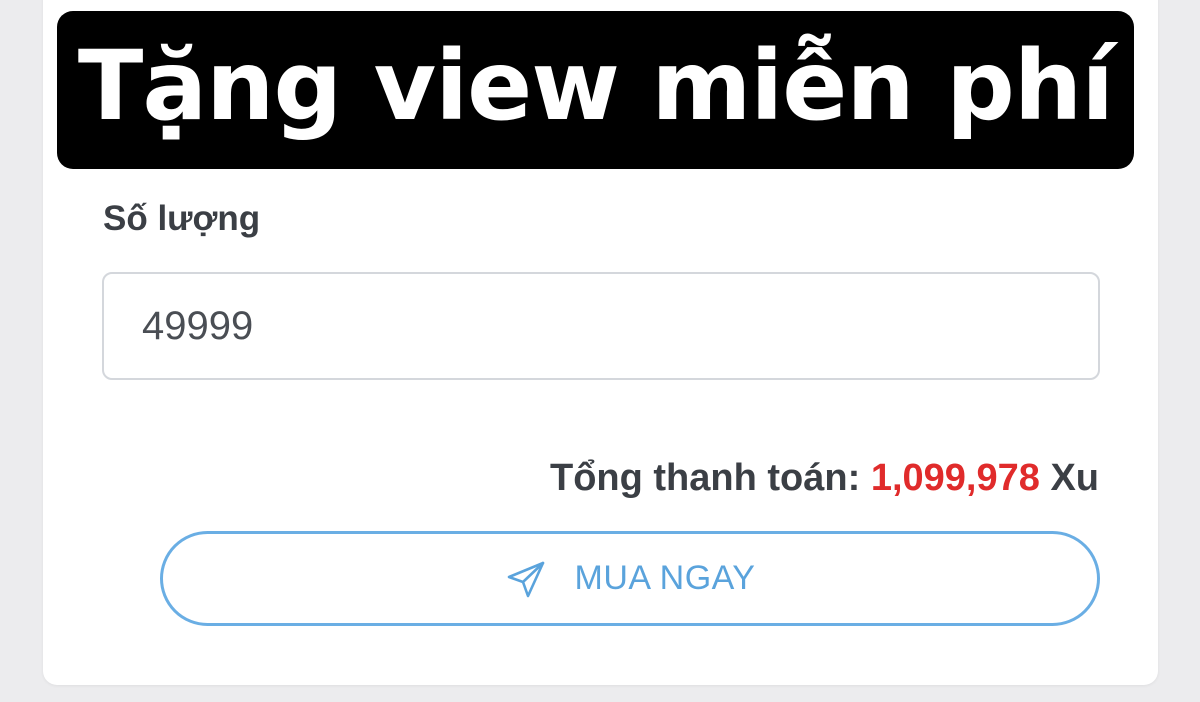  Describe the element at coordinates (601, 326) in the screenshot. I see `quantity-input` at that location.